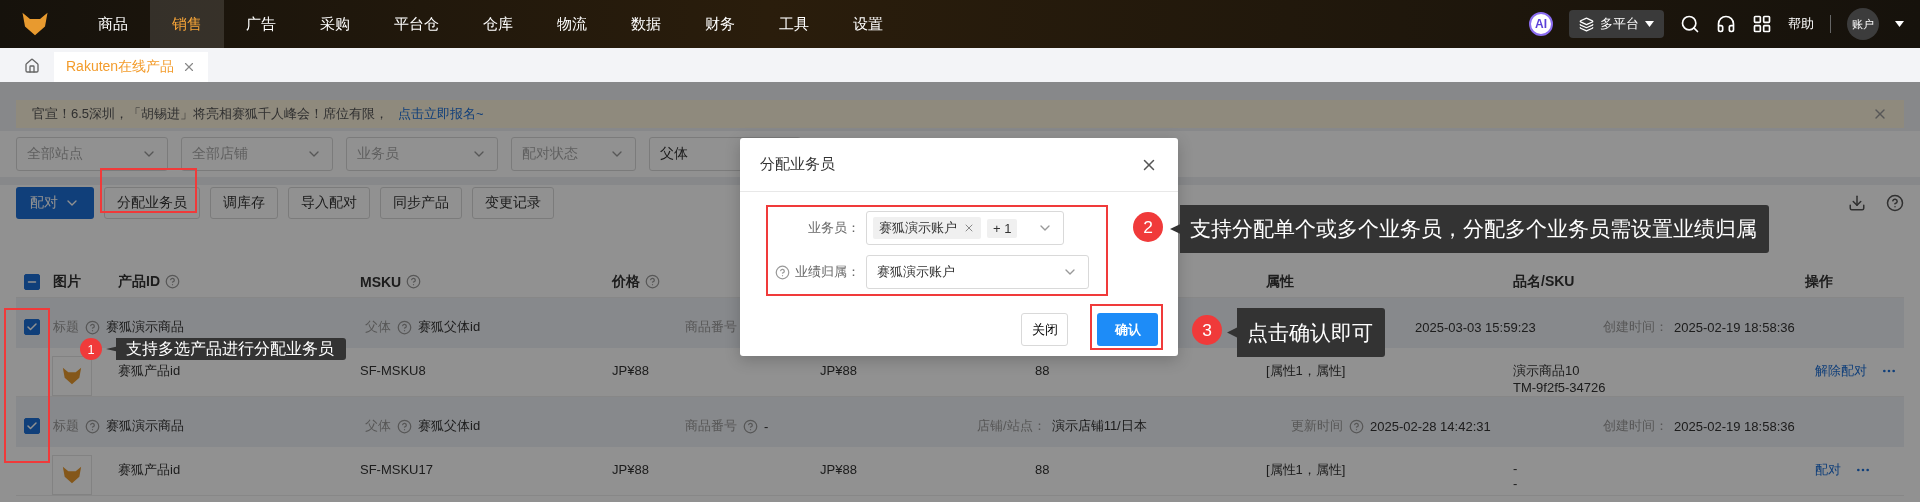 This screenshot has height=502, width=1920. I want to click on select-field: 赛狐演示账户 + 1, so click(965, 228).